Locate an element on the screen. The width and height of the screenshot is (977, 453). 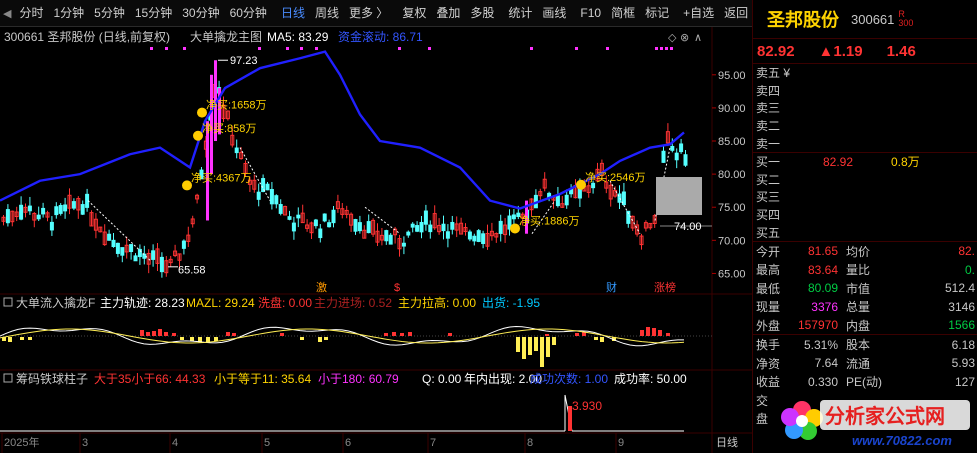
bids-row: 买二 is located at coordinates (865, 180).